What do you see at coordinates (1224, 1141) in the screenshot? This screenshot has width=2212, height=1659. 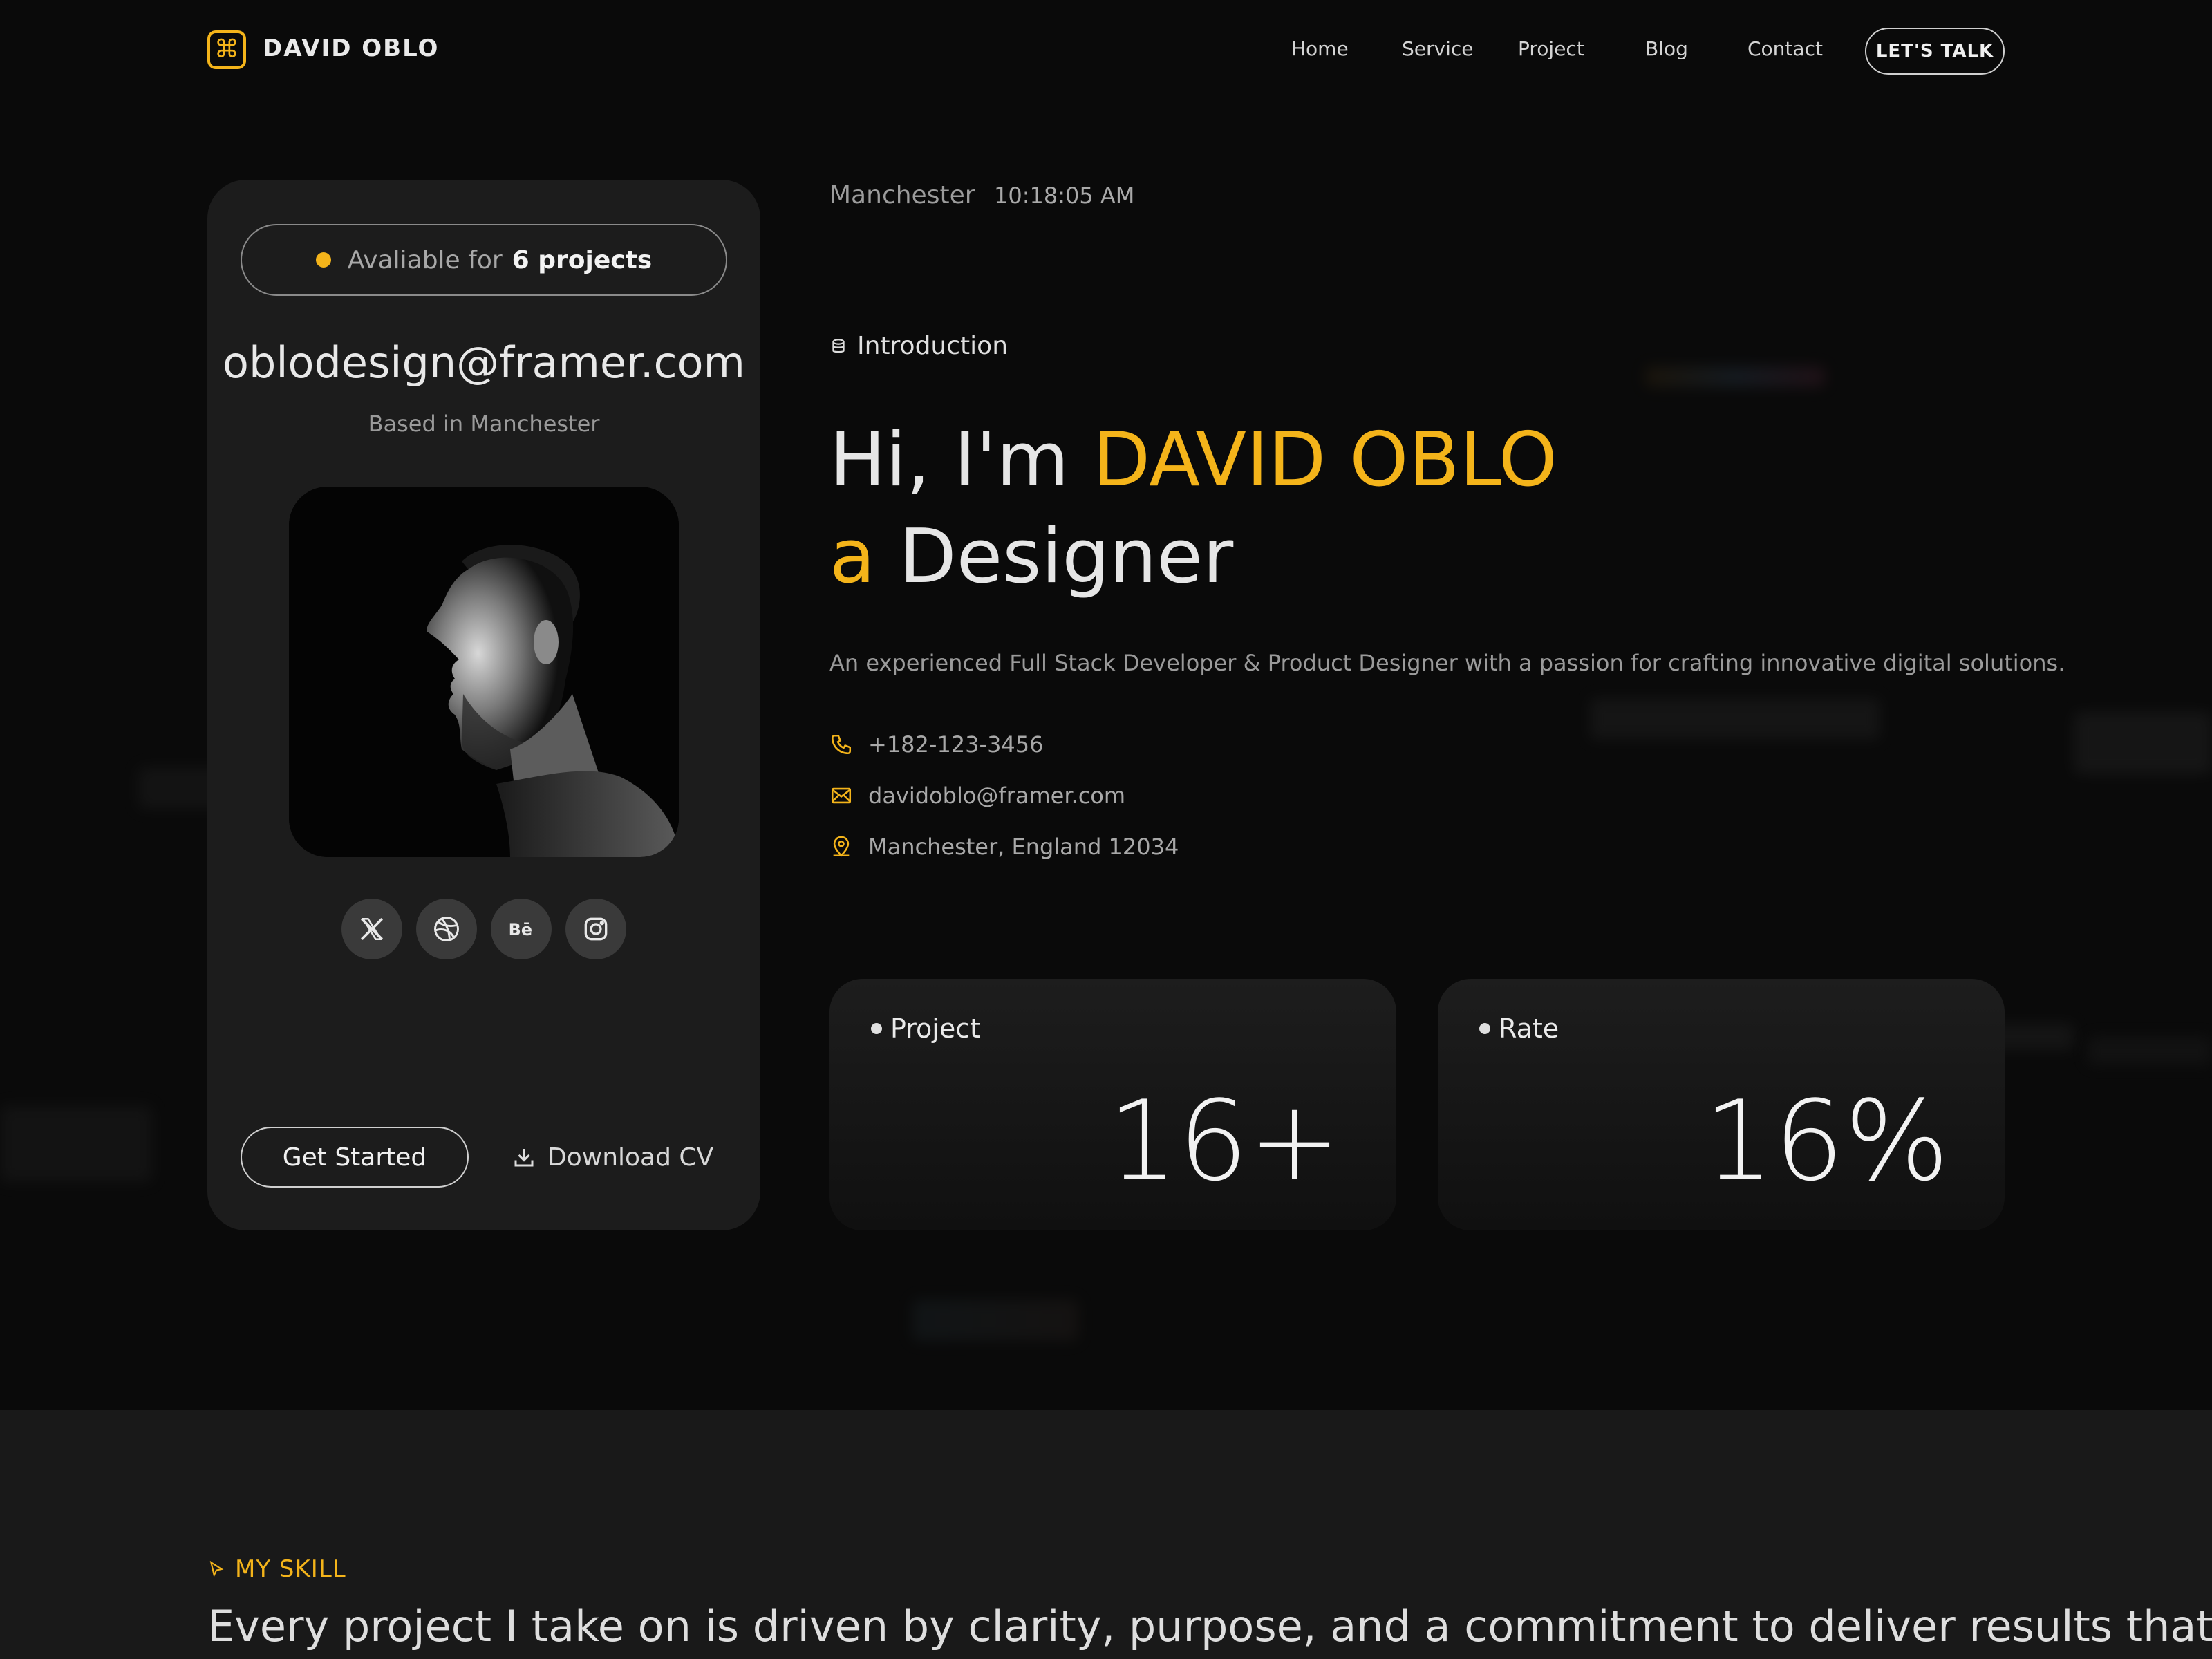 I see `stat-value: 16+` at bounding box center [1224, 1141].